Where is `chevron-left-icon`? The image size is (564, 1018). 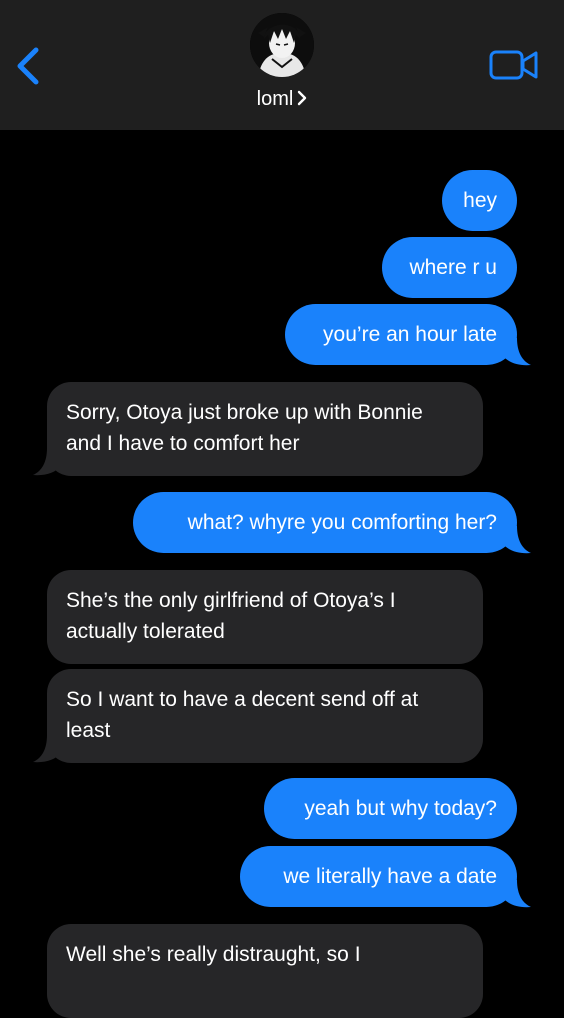
chevron-left-icon is located at coordinates (28, 66).